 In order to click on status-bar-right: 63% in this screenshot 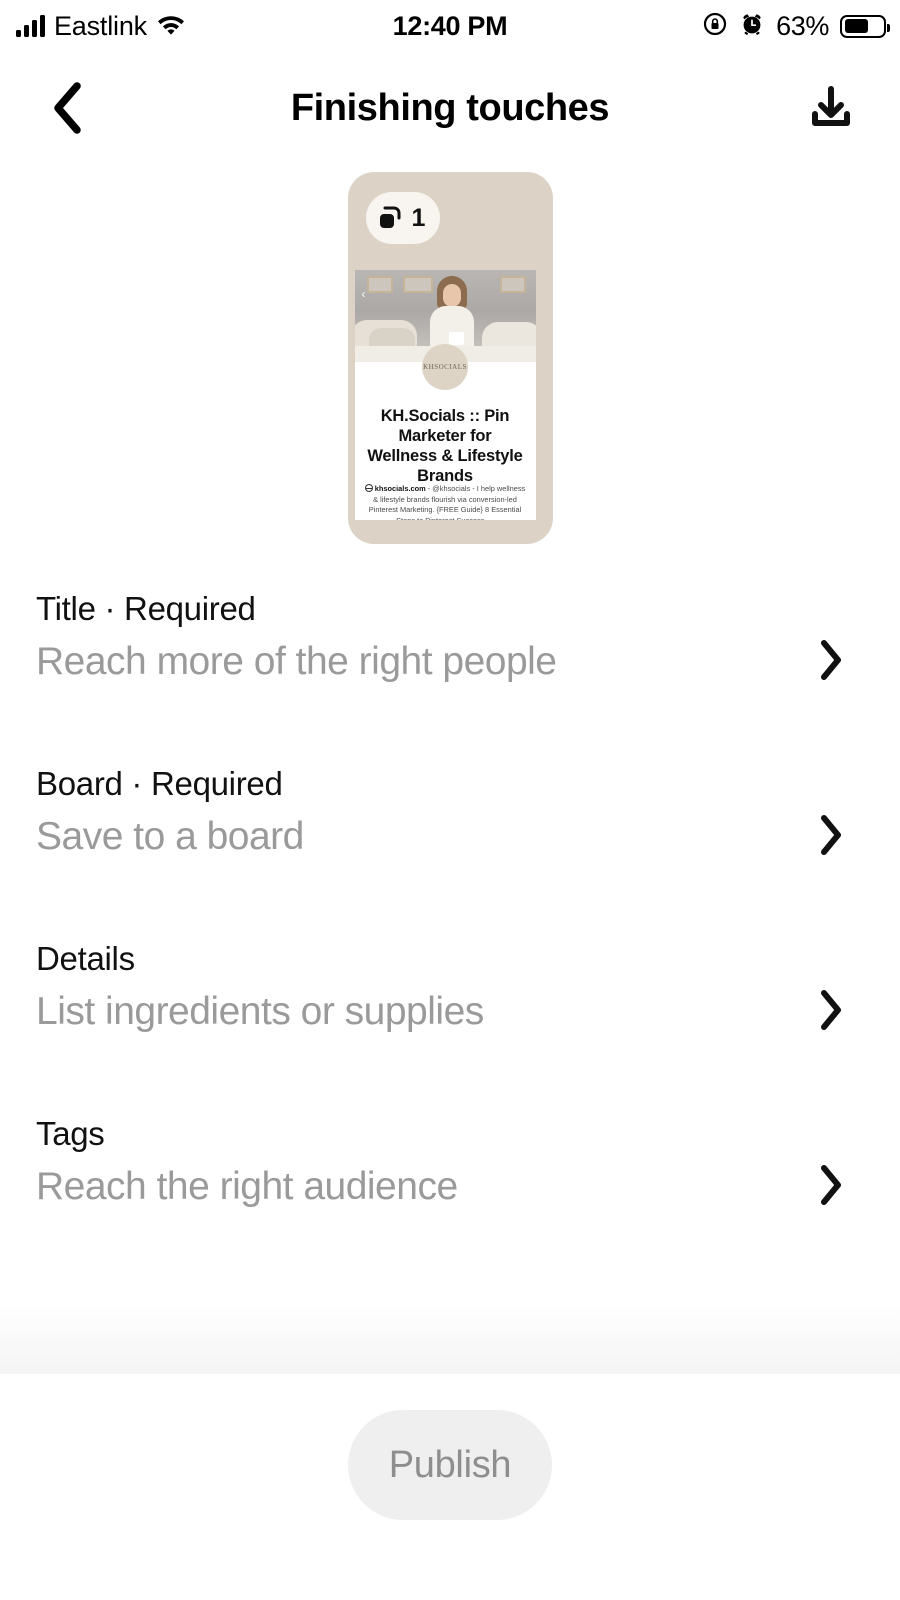, I will do `click(796, 26)`.